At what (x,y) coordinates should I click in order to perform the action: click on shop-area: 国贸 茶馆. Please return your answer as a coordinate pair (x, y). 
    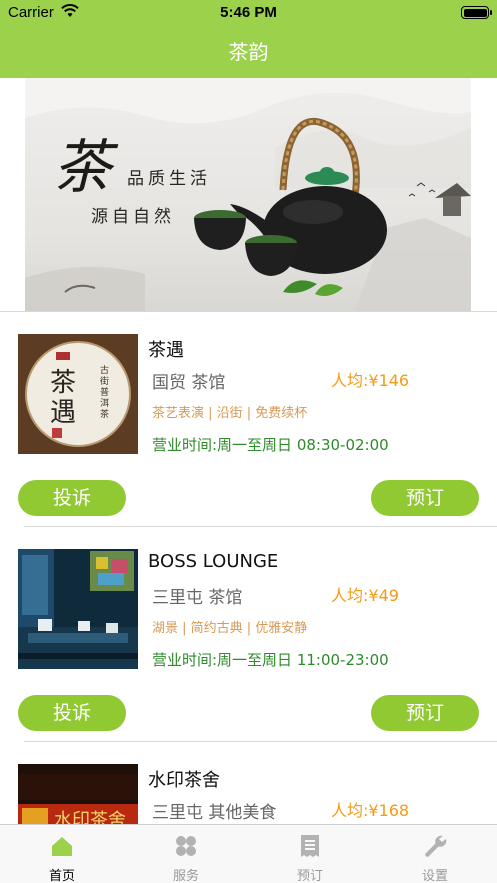
    Looking at the image, I should click on (189, 383).